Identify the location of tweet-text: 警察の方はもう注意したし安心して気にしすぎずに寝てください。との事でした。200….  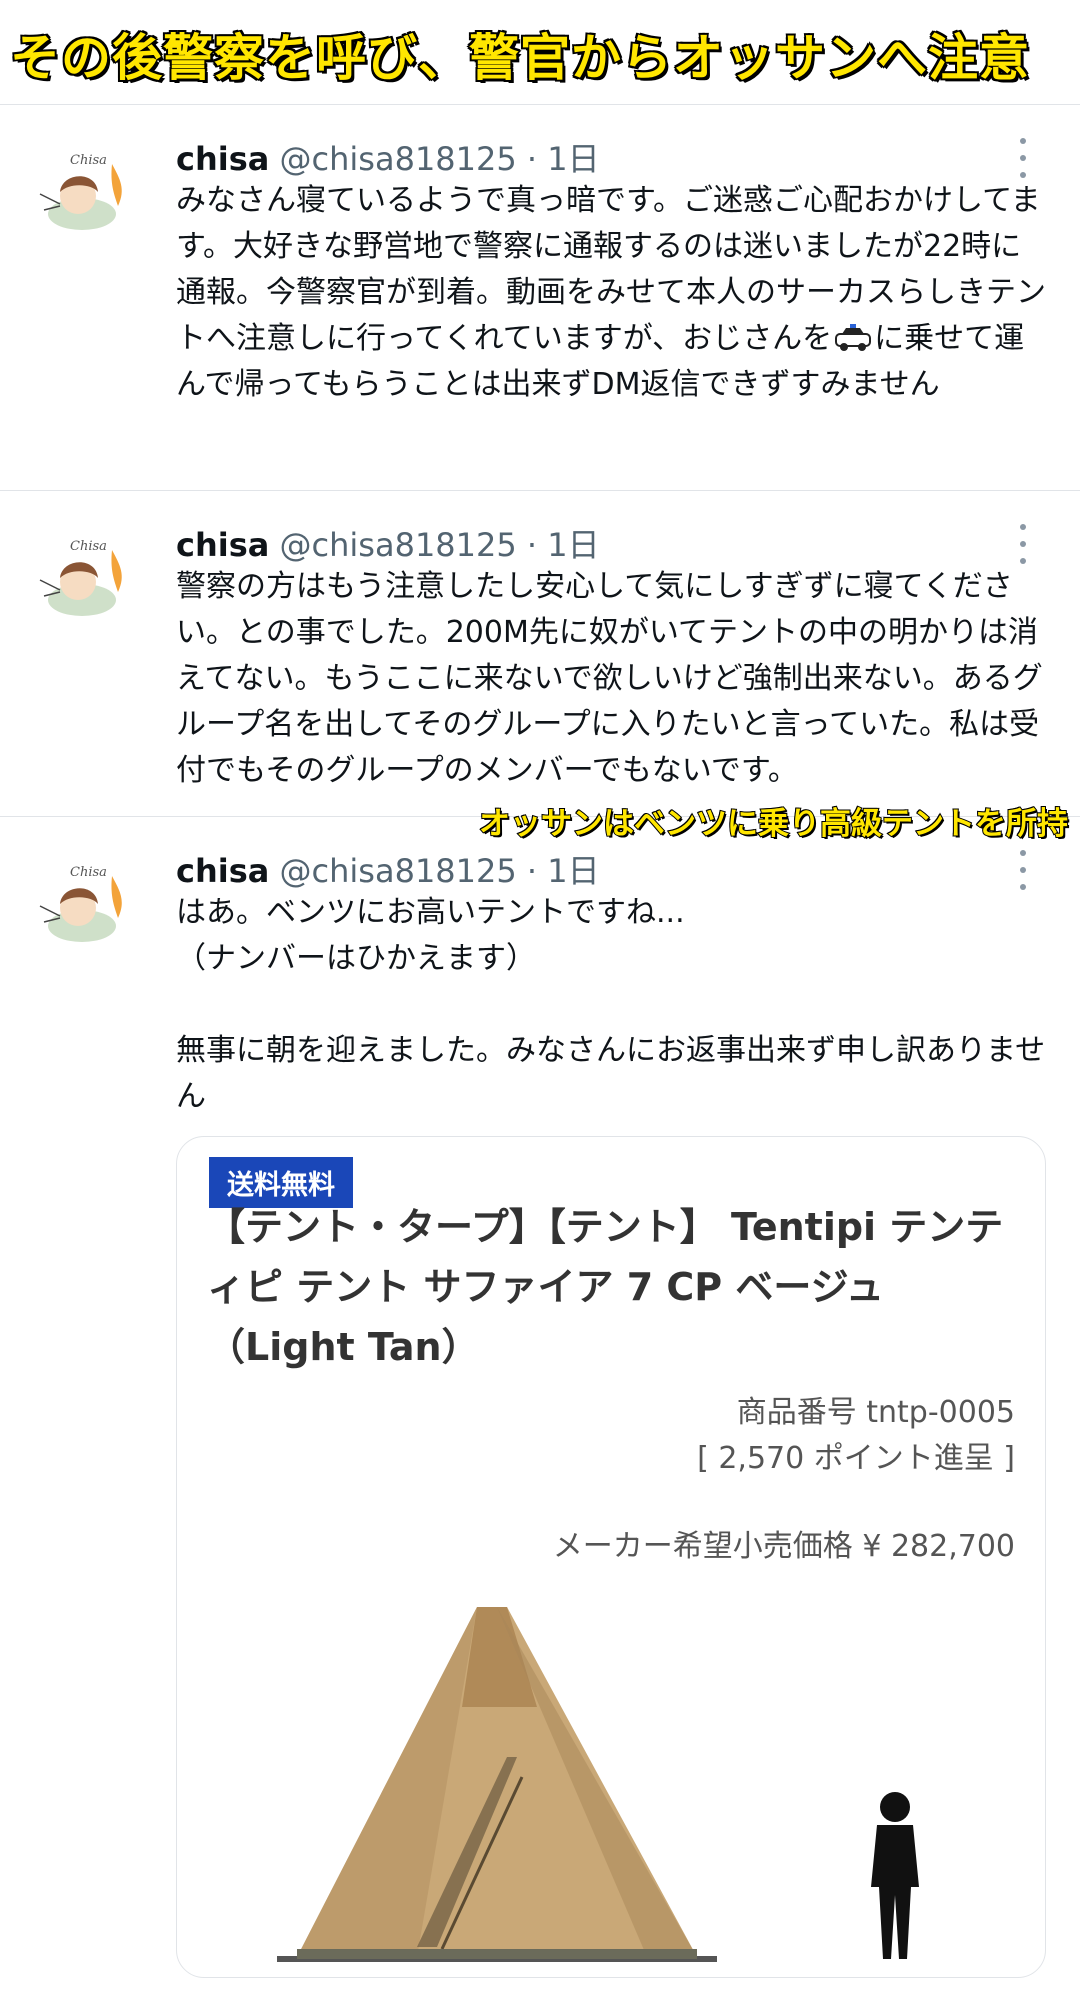
(609, 678).